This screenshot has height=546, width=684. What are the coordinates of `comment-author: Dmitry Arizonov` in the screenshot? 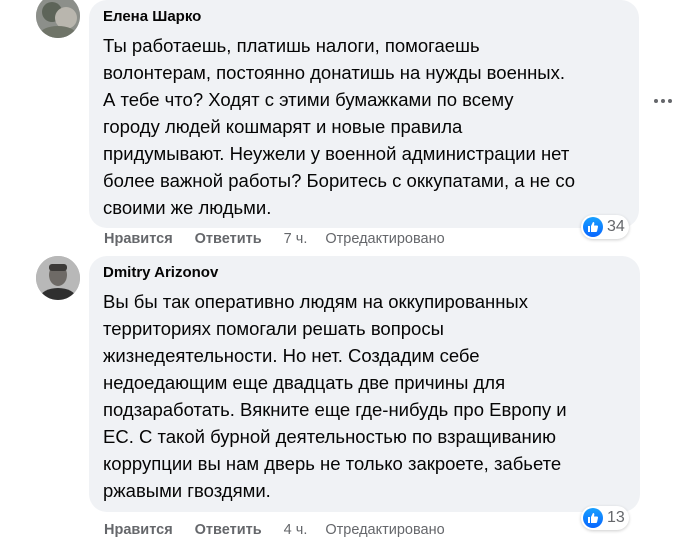 It's located at (365, 273).